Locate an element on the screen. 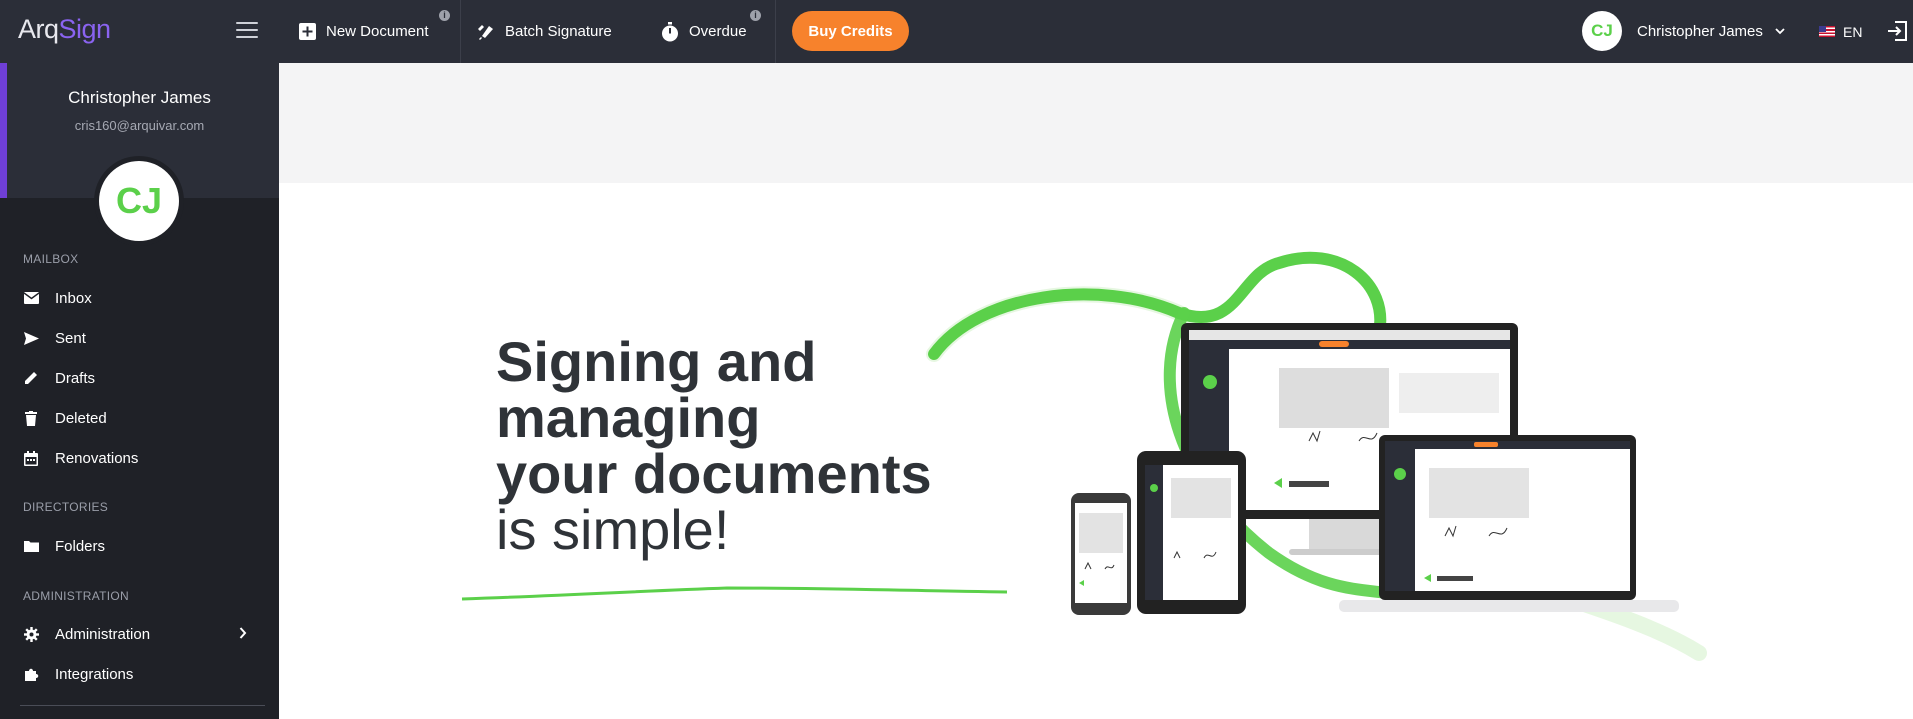  main-header-band is located at coordinates (1096, 123).